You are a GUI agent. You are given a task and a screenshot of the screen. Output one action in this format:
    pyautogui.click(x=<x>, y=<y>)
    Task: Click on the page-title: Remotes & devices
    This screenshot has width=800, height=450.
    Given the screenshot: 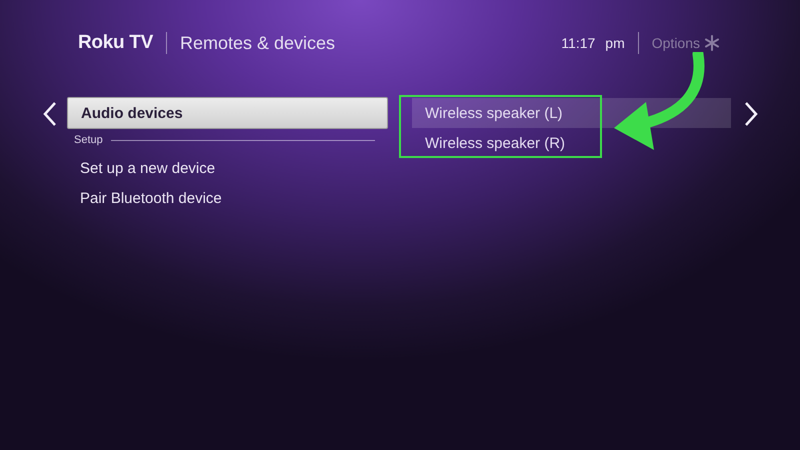 What is the action you would take?
    pyautogui.click(x=258, y=43)
    